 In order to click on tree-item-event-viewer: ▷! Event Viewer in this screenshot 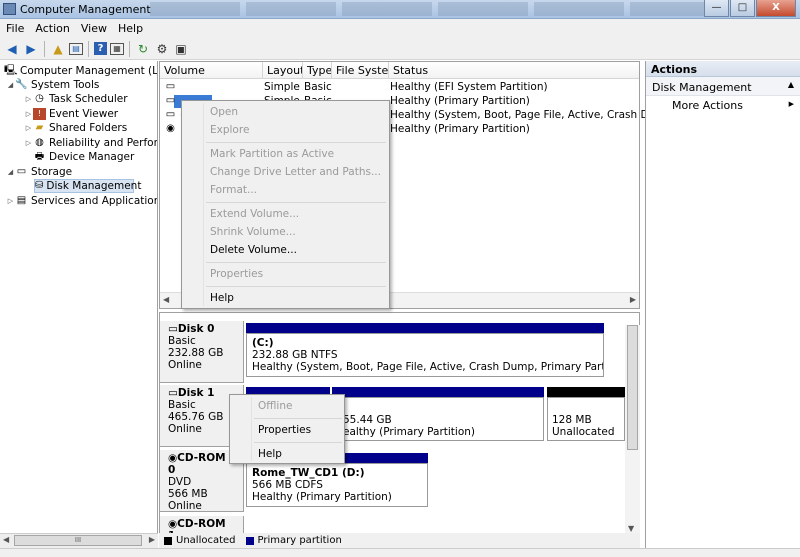, I will do `click(71, 114)`.